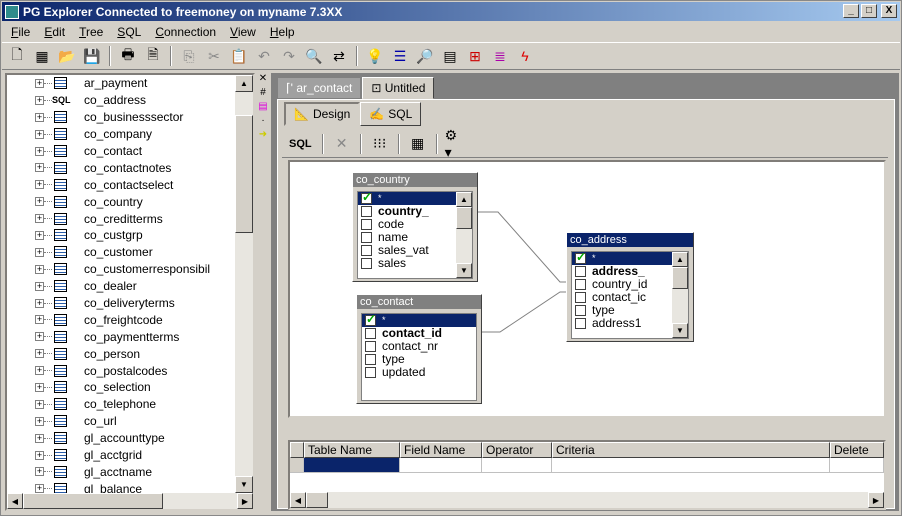 The width and height of the screenshot is (902, 516). What do you see at coordinates (517, 450) in the screenshot?
I see `column-header: Operator` at bounding box center [517, 450].